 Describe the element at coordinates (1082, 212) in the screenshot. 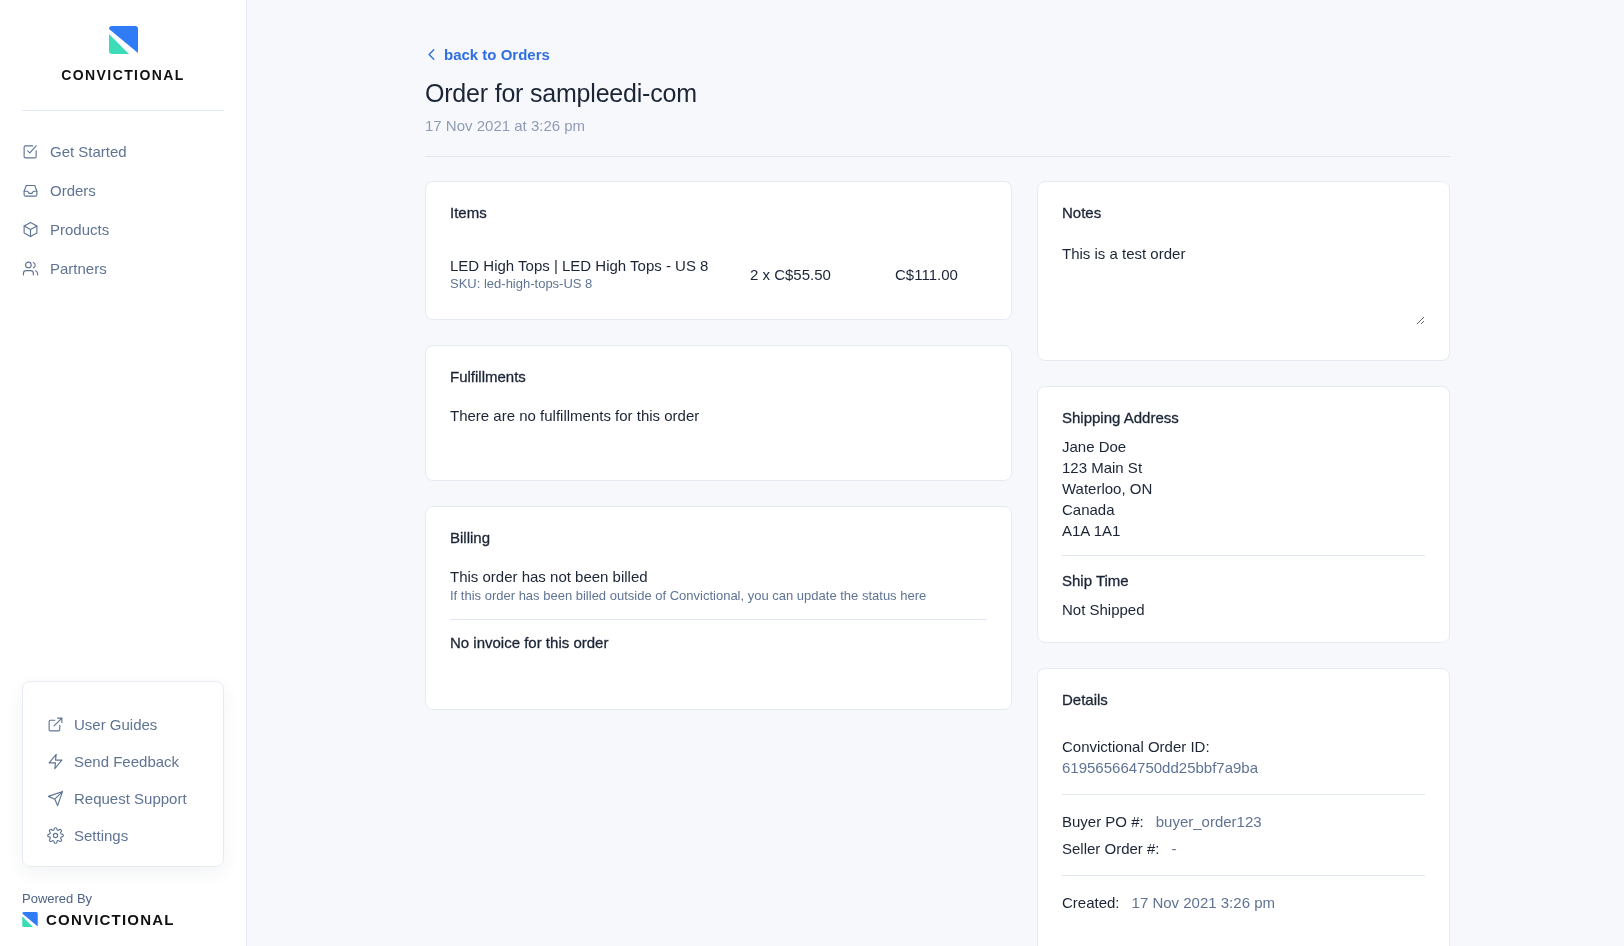

I see `card-title: Notes` at that location.